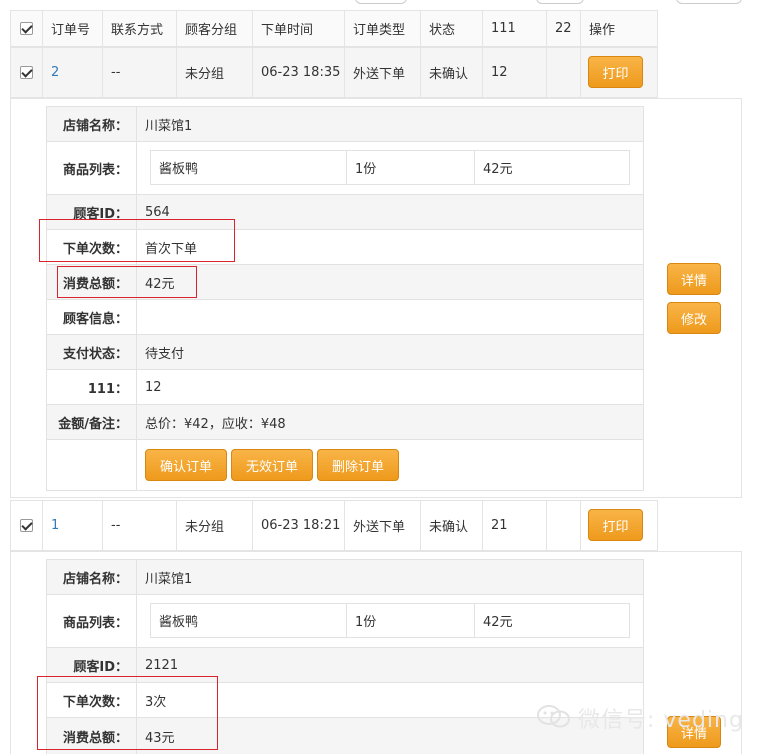 The width and height of the screenshot is (775, 754). Describe the element at coordinates (694, 279) in the screenshot. I see `details-button: 详情` at that location.